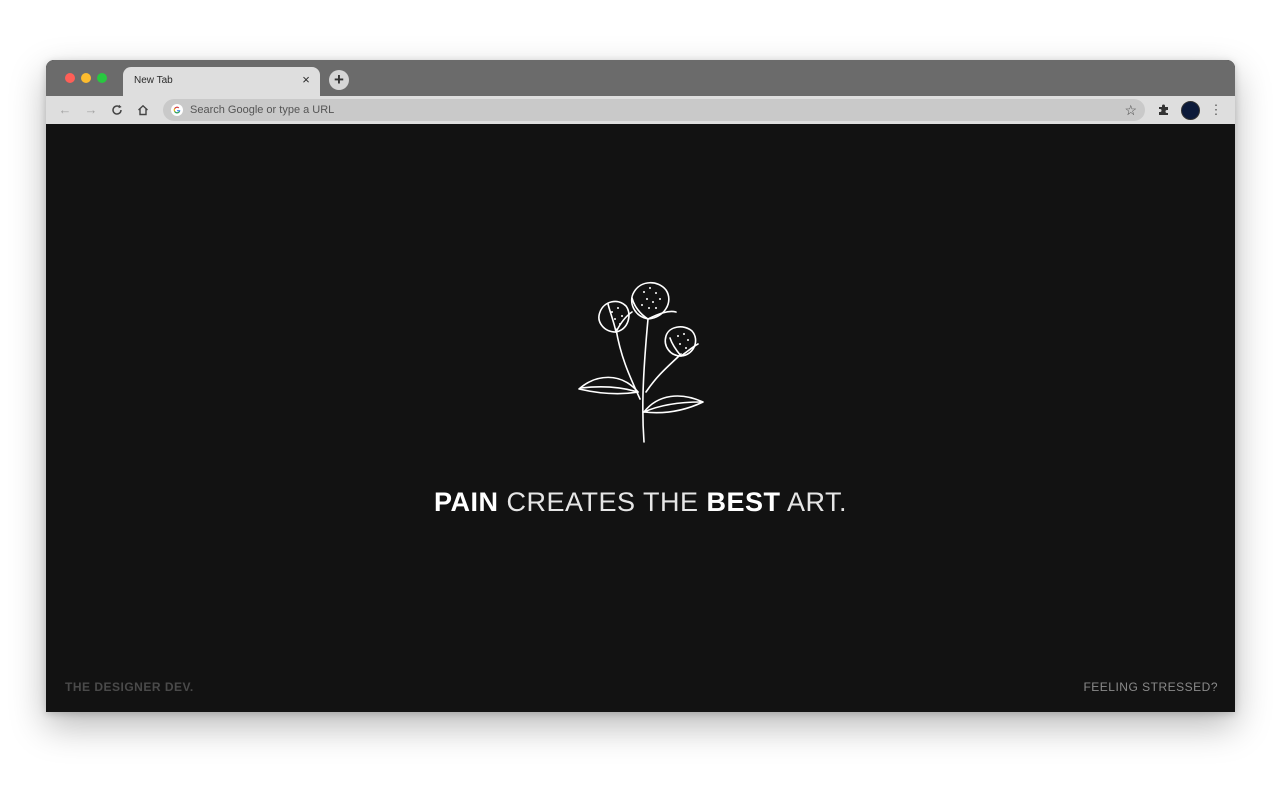 This screenshot has width=1280, height=800. I want to click on quote-text: PAIN CREATES THE BEST ART., so click(640, 502).